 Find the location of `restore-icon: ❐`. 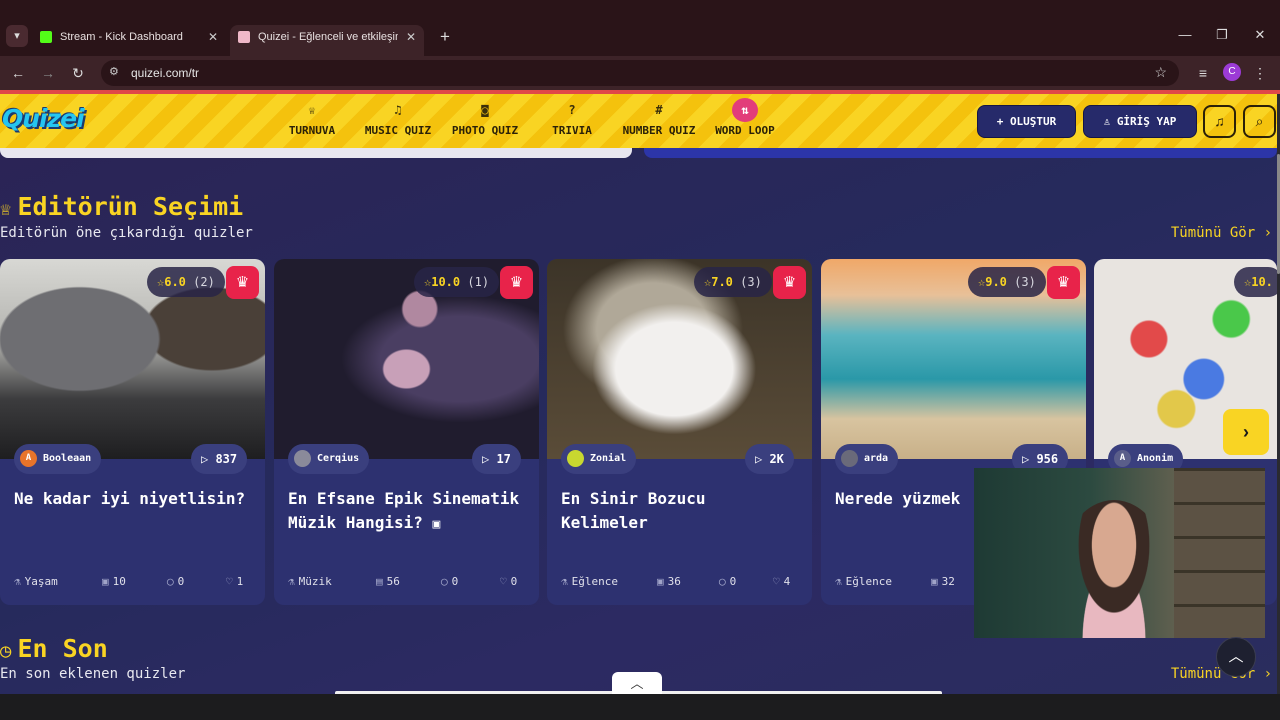

restore-icon: ❐ is located at coordinates (1222, 36).